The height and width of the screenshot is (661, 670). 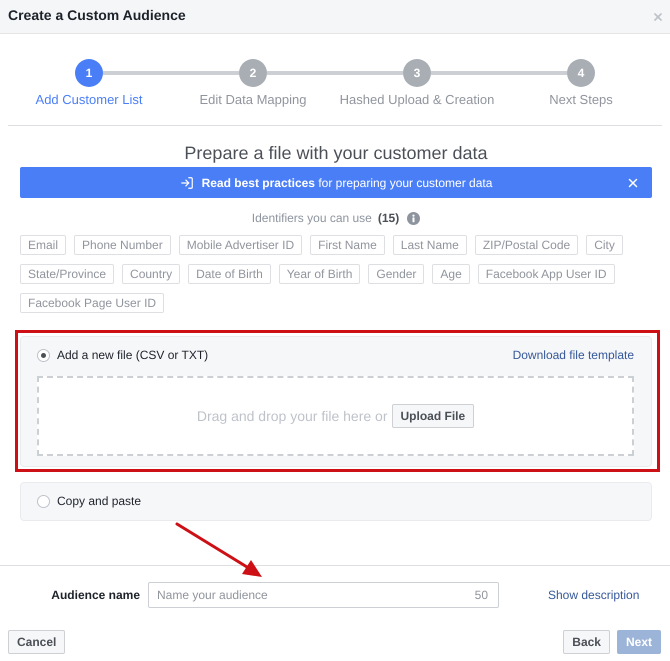 What do you see at coordinates (312, 218) in the screenshot?
I see `identifiers-label: Identifiers you can use` at bounding box center [312, 218].